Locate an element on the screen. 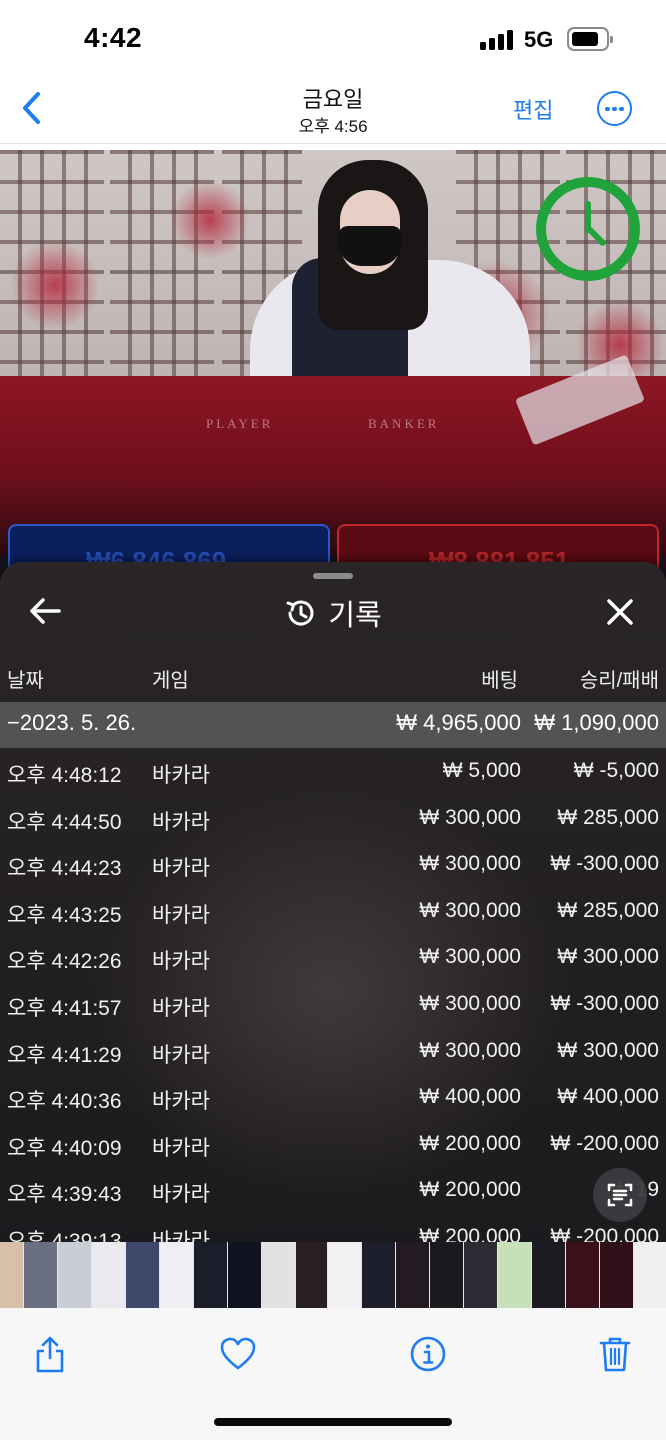 The width and height of the screenshot is (666, 1440). row-win-loss: ₩ 285,000 is located at coordinates (608, 910).